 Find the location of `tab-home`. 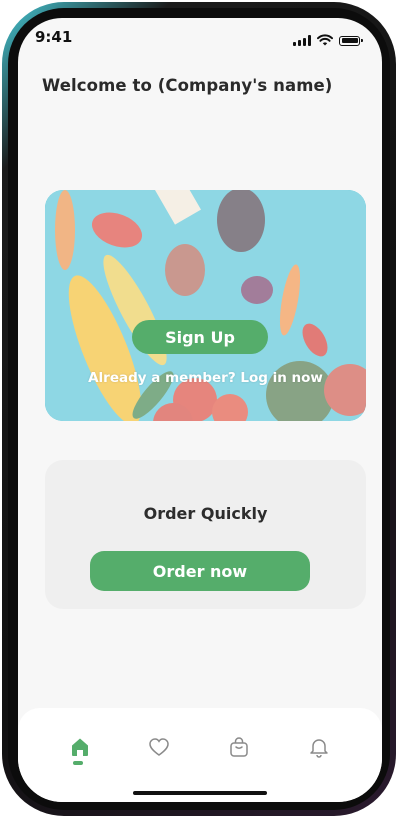

tab-home is located at coordinates (80, 747).